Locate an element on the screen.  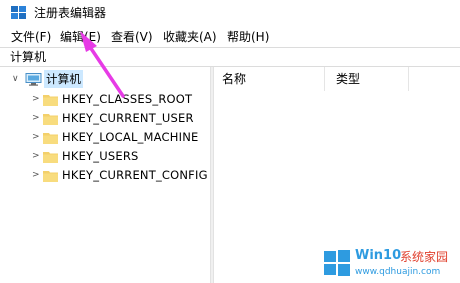
windows-logo-icon is located at coordinates (337, 263).